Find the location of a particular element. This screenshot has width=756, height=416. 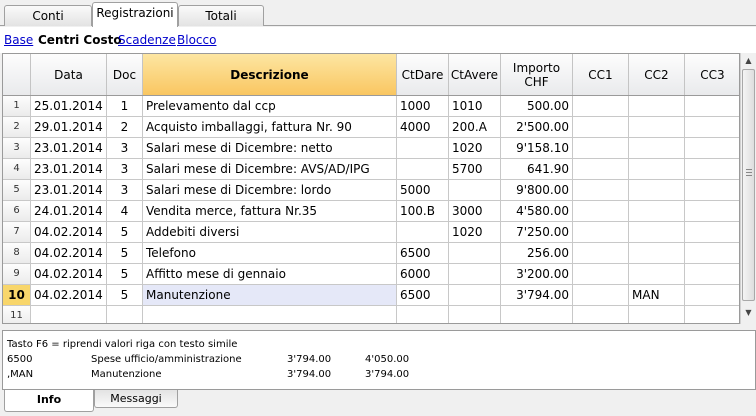

table-row: 11 is located at coordinates (371, 314).